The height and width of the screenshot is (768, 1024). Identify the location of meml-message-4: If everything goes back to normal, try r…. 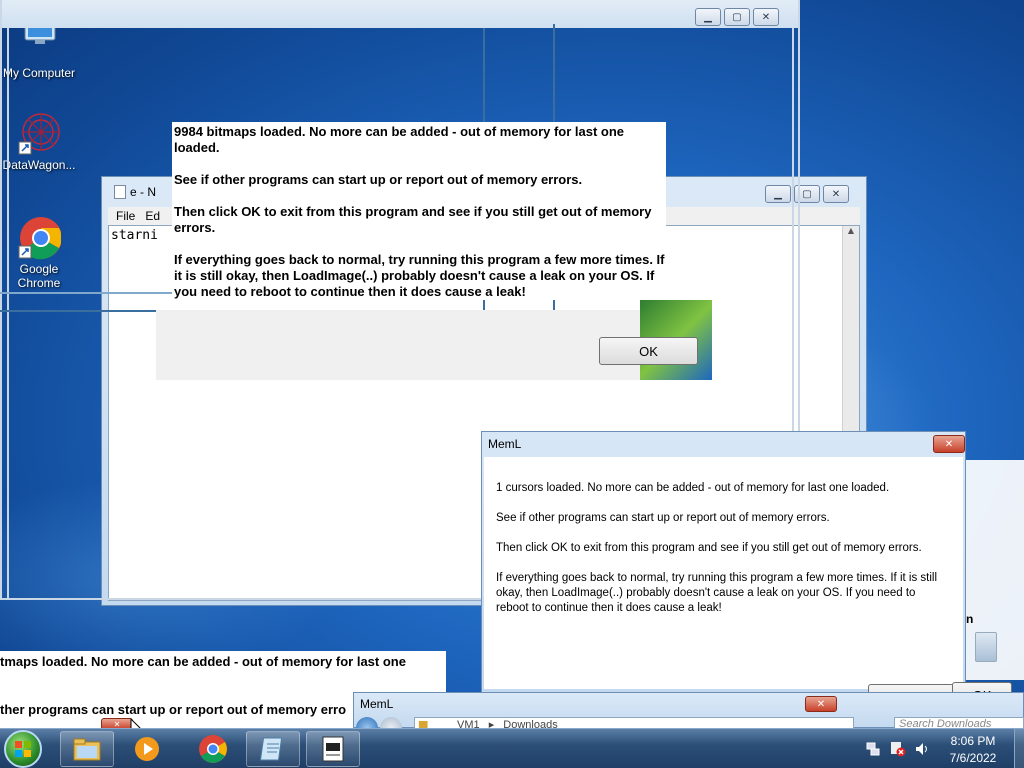
(717, 593).